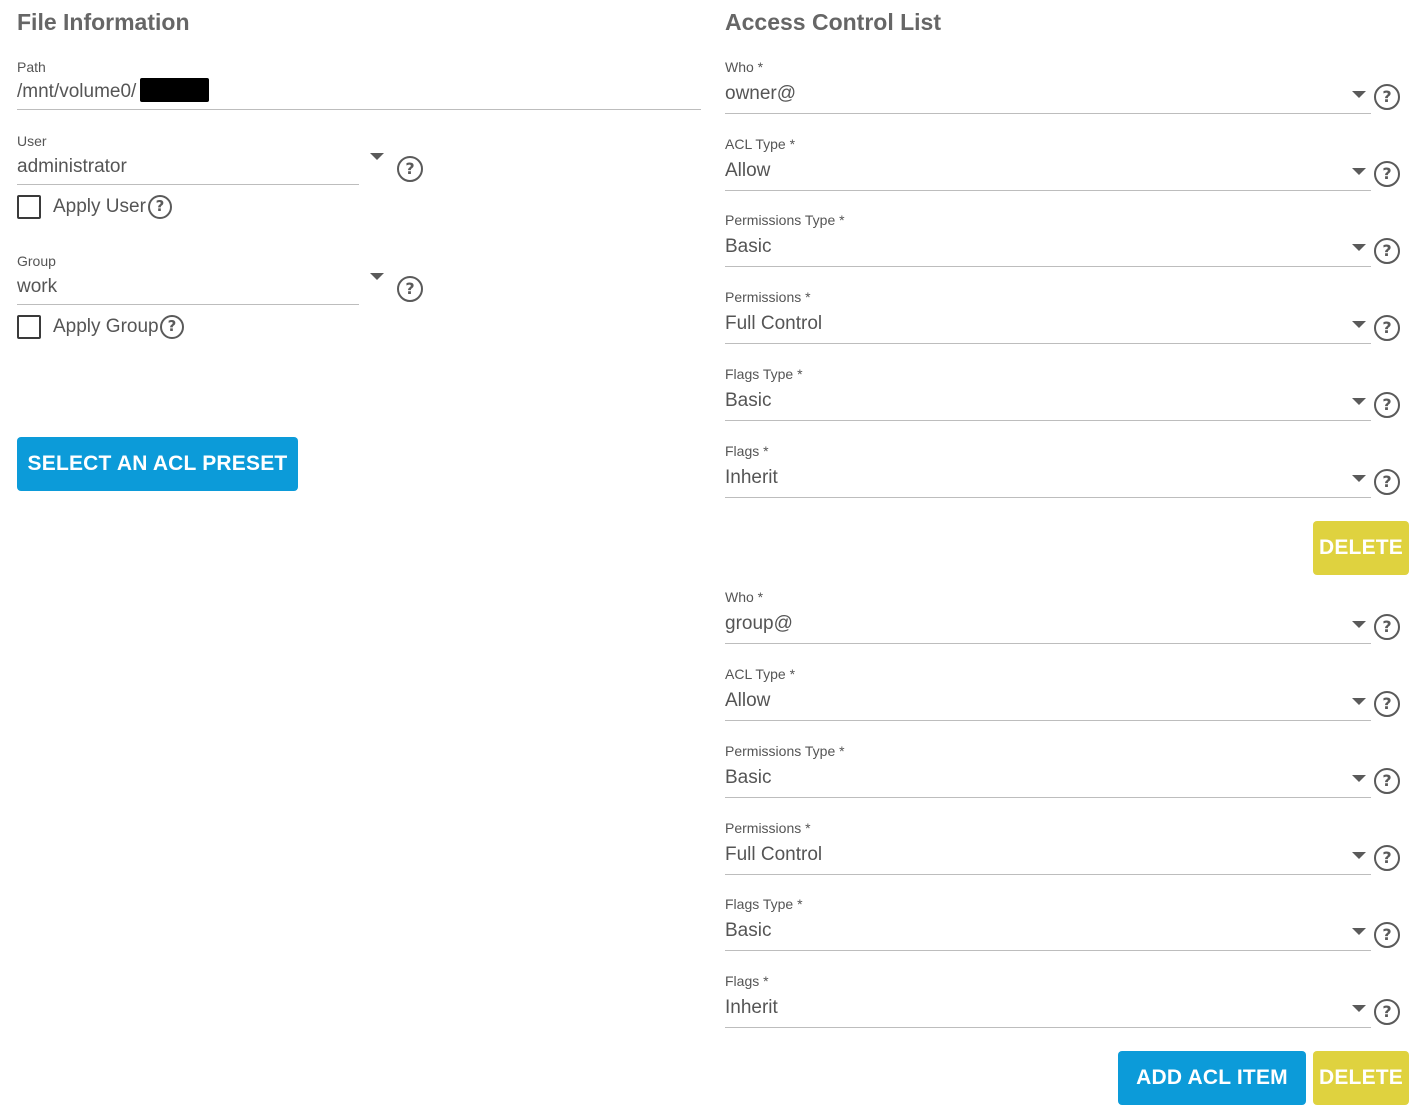 This screenshot has width=1423, height=1112. What do you see at coordinates (72, 166) in the screenshot?
I see `user-value: administrator` at bounding box center [72, 166].